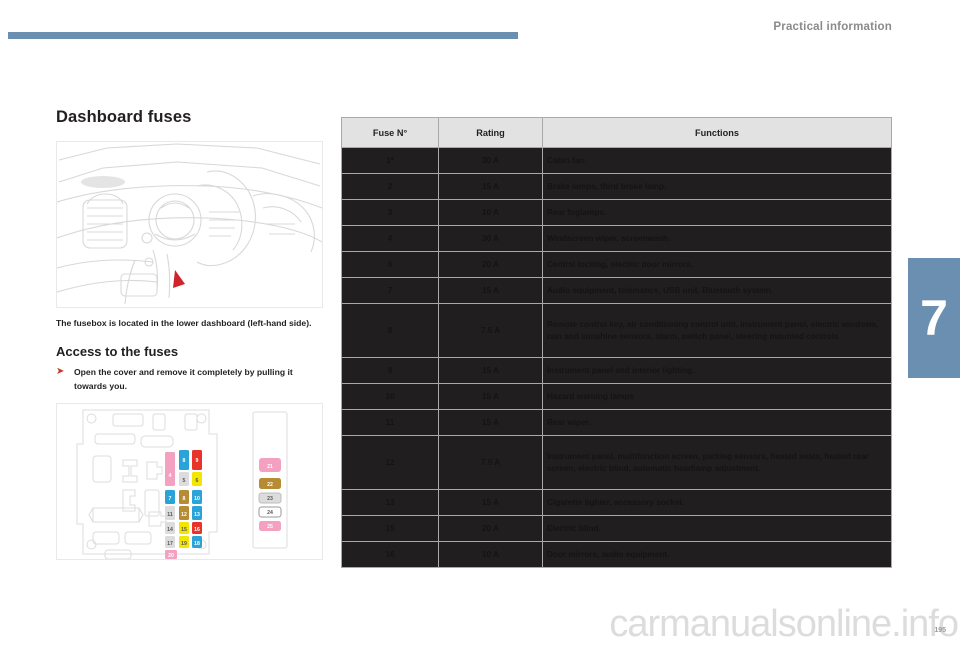 Image resolution: width=960 pixels, height=646 pixels. I want to click on svg-text: 21, so click(270, 467).